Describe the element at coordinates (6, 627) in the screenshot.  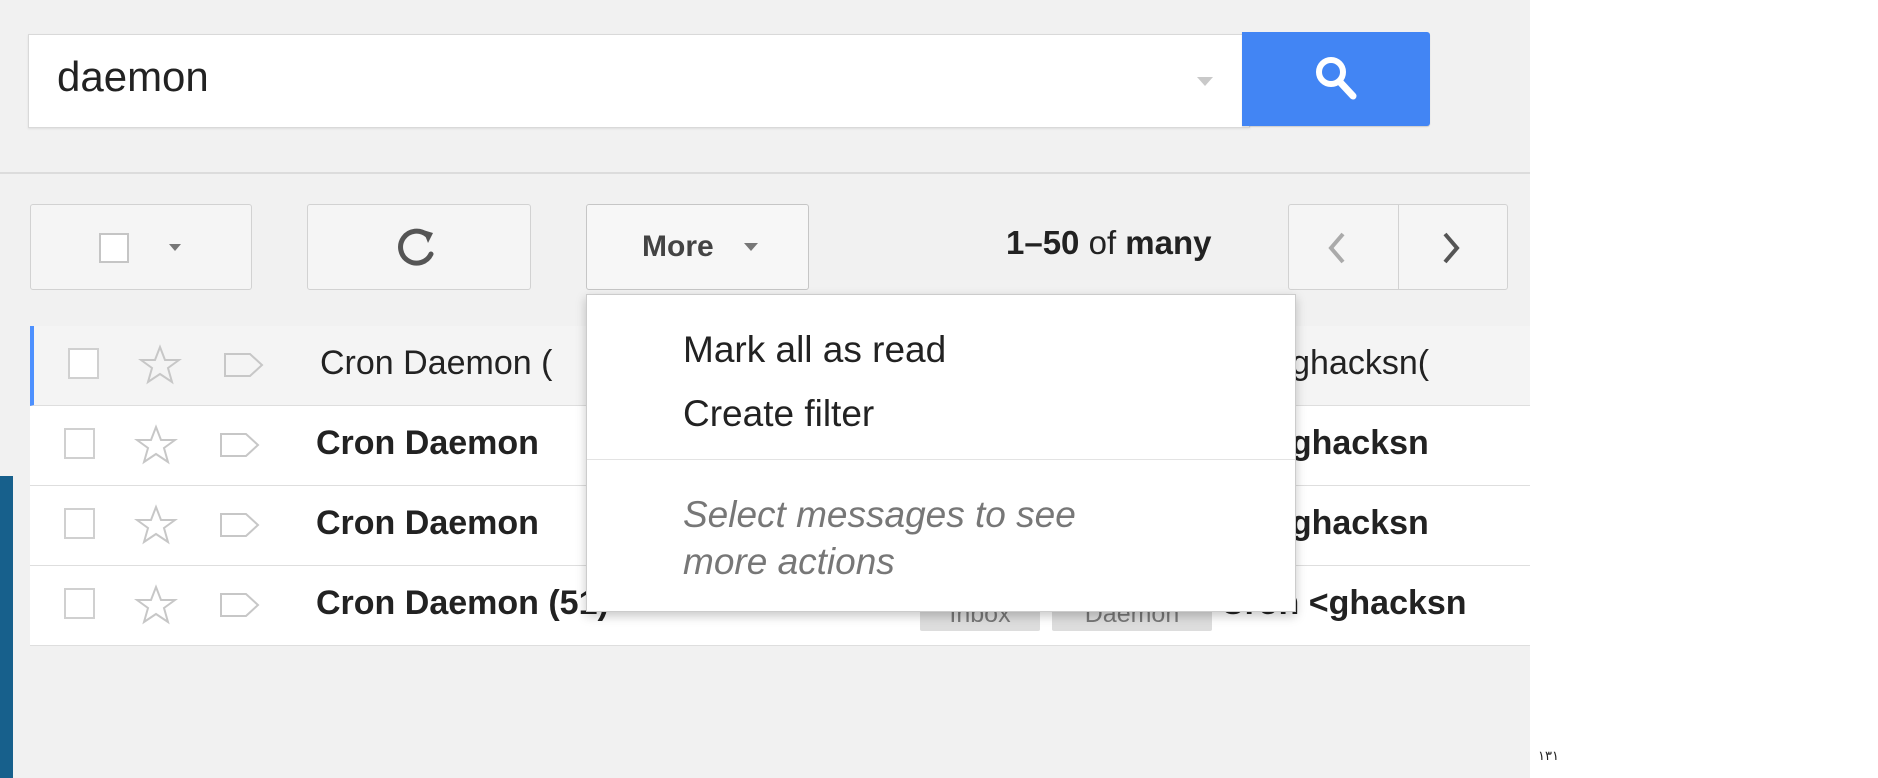
I see `left-edge-accent` at that location.